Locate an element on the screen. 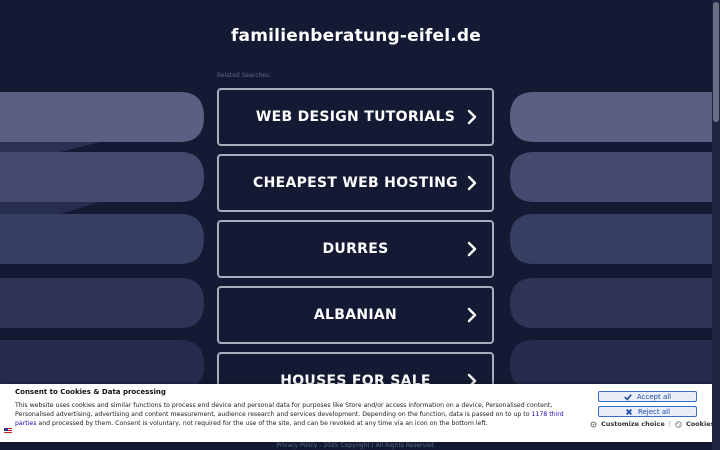 The image size is (720, 450). accept-all-button: Accept all is located at coordinates (647, 396).